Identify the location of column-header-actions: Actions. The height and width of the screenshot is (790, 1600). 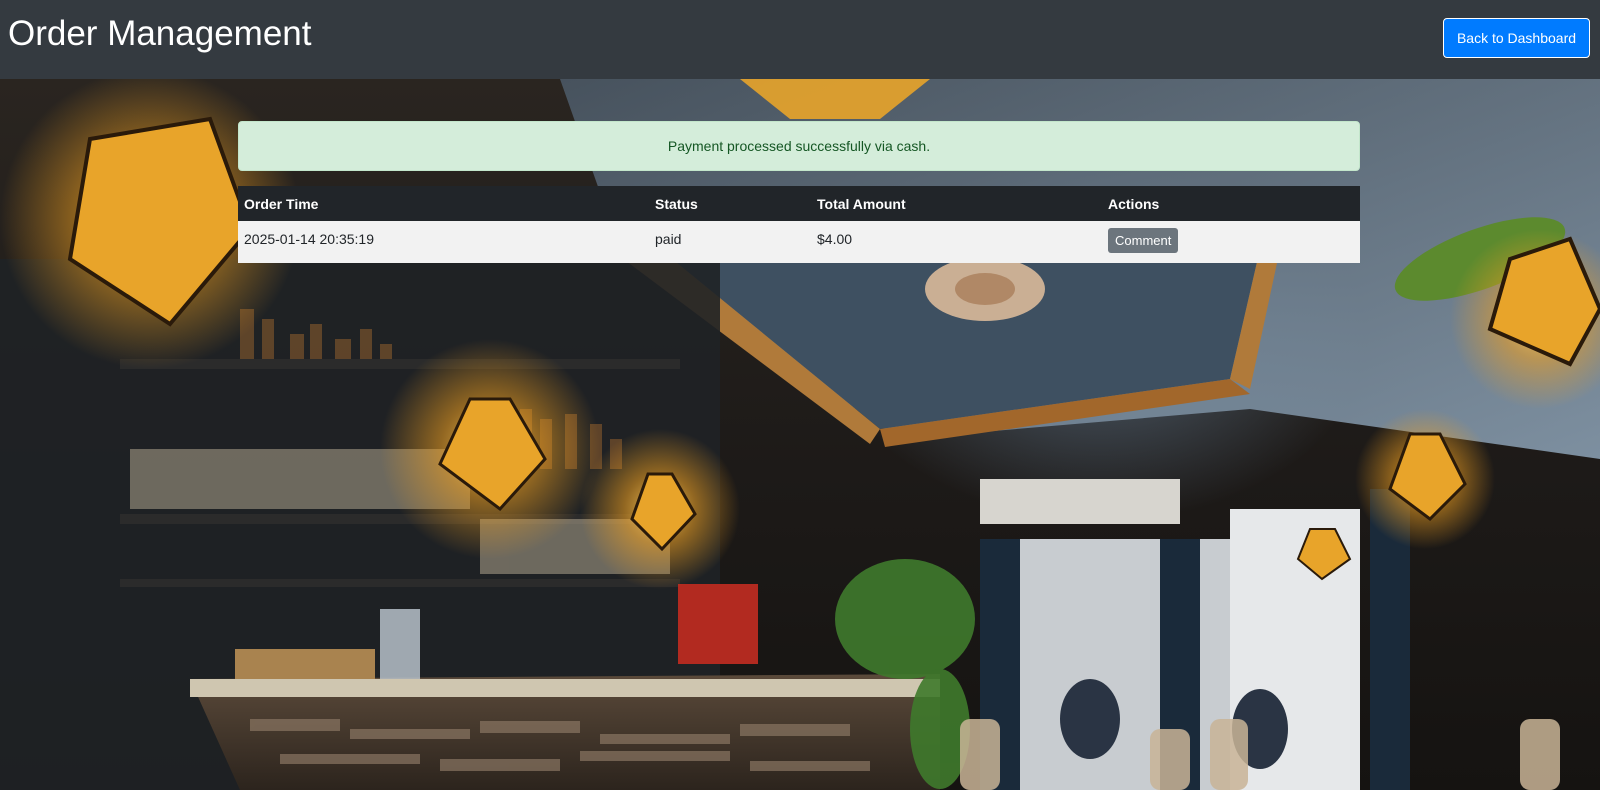
(1231, 203).